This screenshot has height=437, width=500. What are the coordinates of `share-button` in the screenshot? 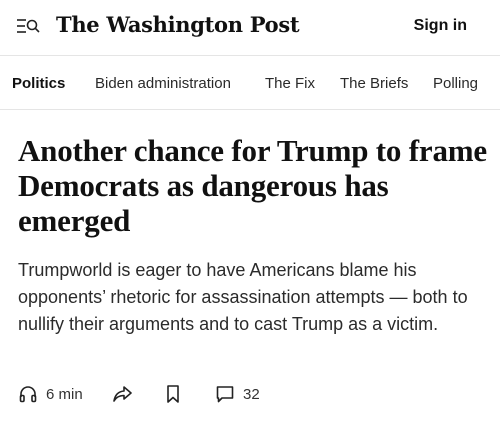 It's located at (123, 394).